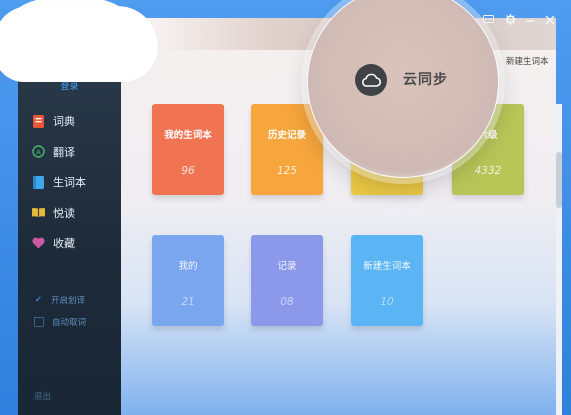 This screenshot has height=415, width=571. Describe the element at coordinates (387, 302) in the screenshot. I see `card-count: 10` at that location.